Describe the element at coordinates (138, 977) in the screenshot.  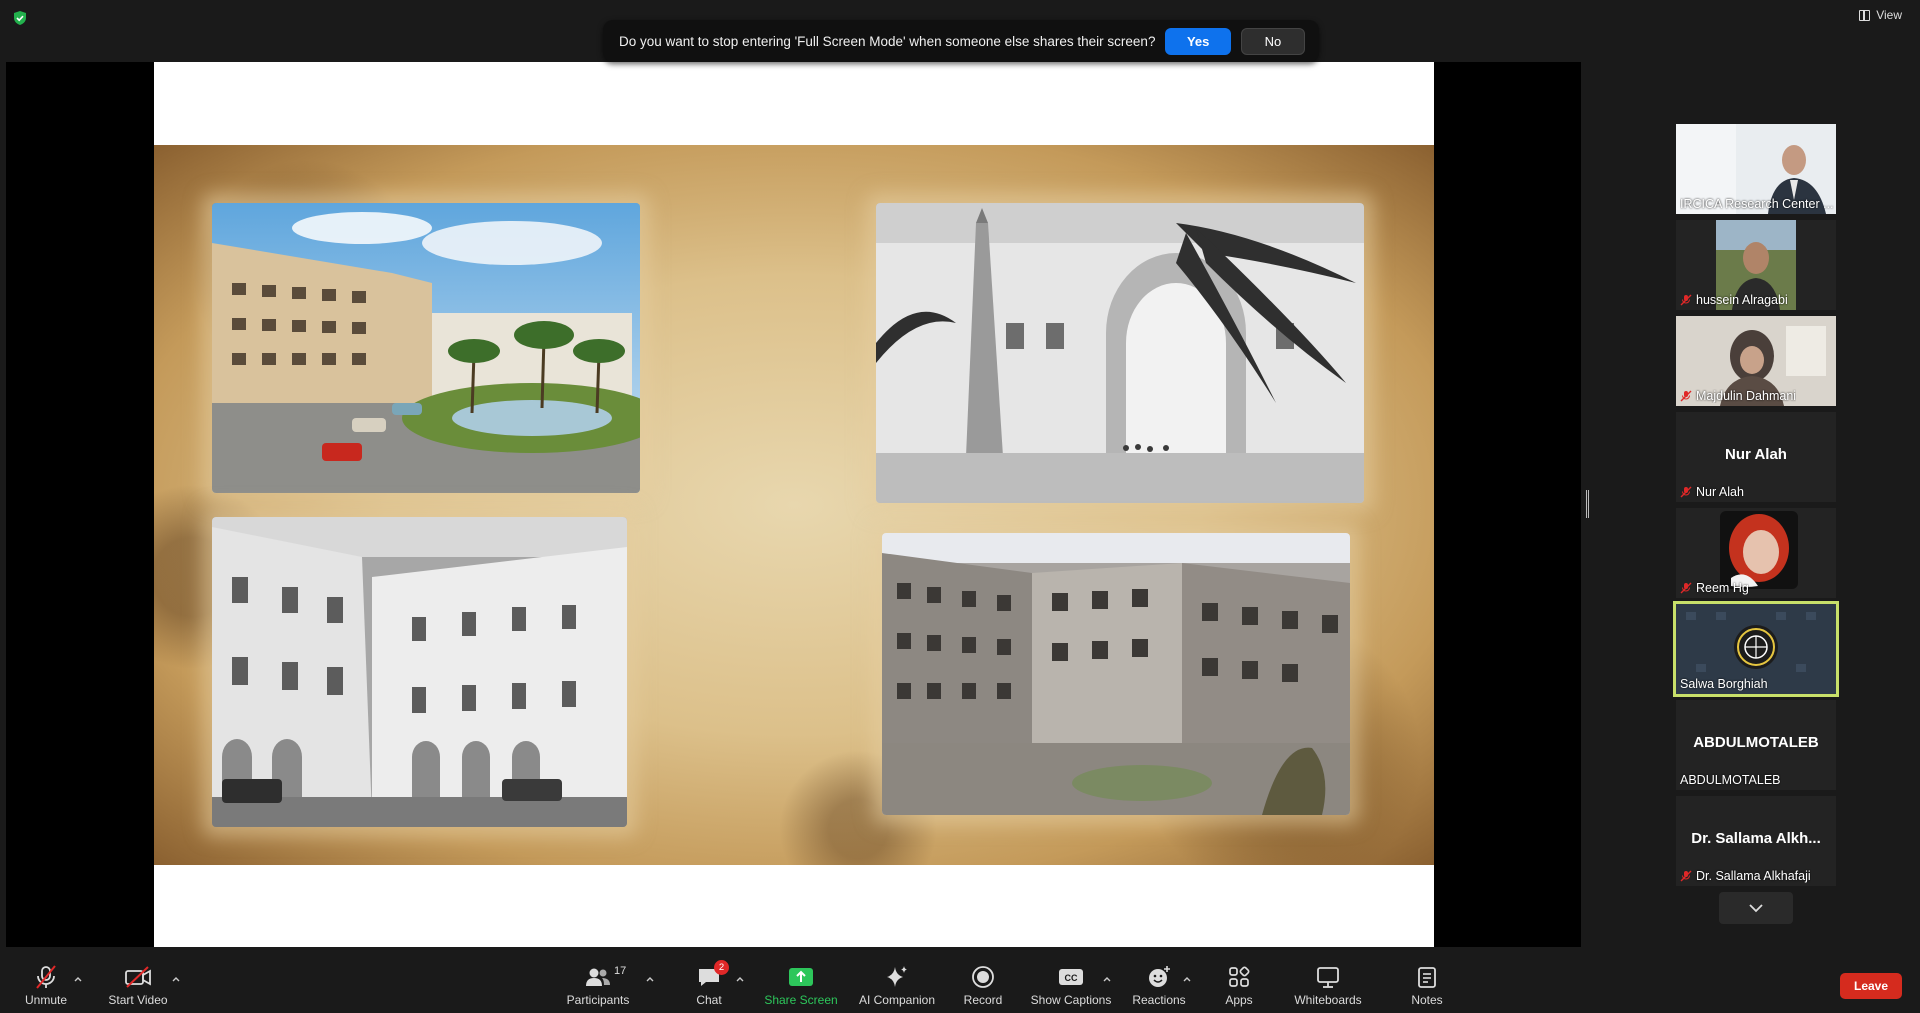
I see `video-off-icon` at that location.